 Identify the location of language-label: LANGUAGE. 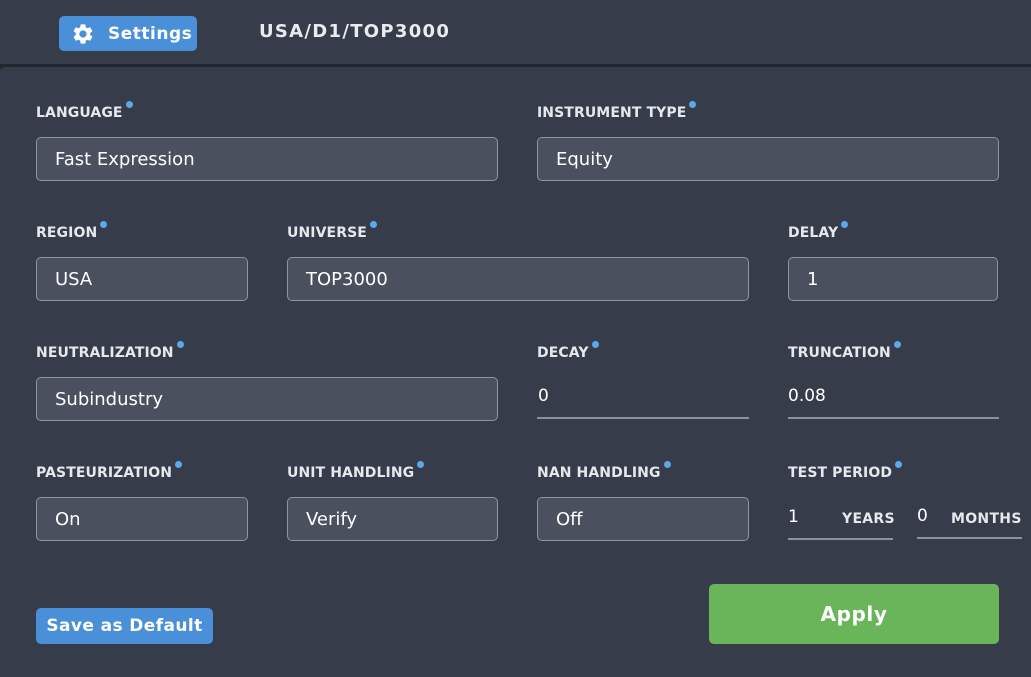
(84, 111).